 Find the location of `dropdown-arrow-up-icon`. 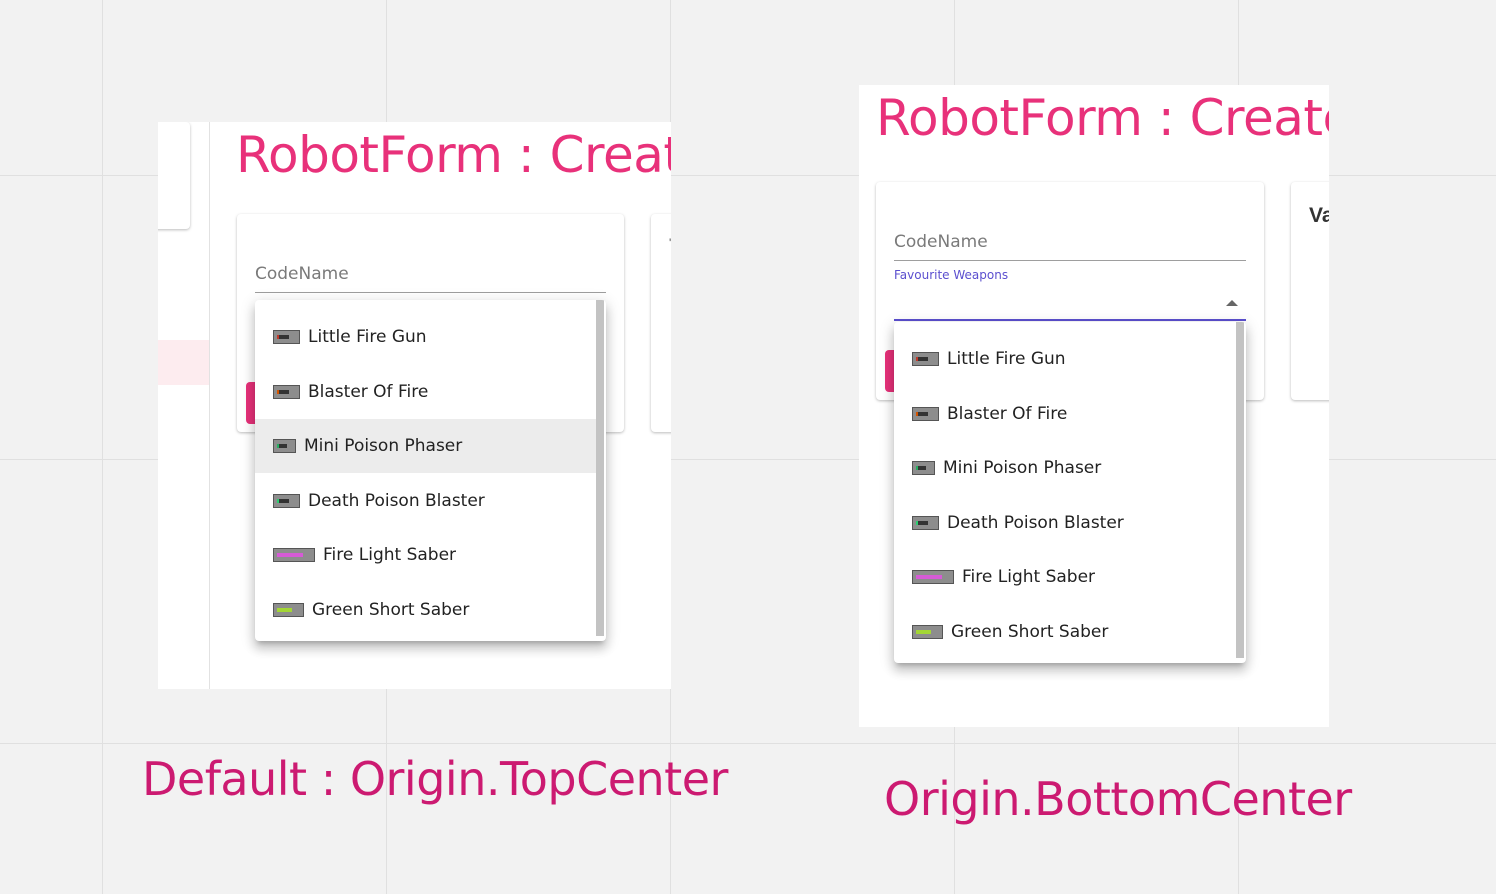

dropdown-arrow-up-icon is located at coordinates (1232, 303).